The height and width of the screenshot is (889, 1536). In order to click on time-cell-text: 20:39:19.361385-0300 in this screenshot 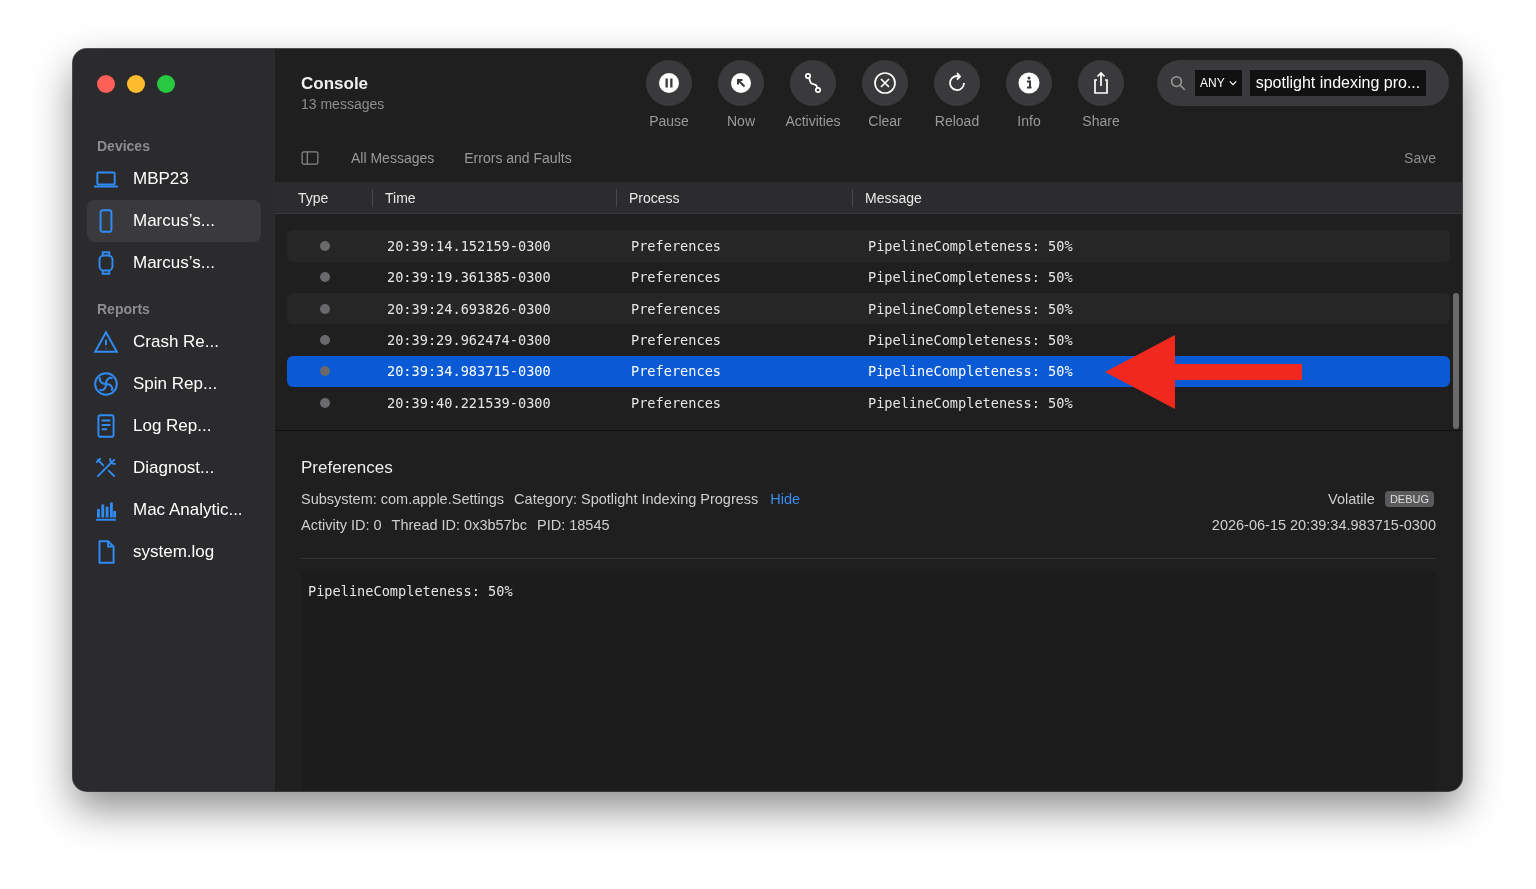, I will do `click(469, 277)`.